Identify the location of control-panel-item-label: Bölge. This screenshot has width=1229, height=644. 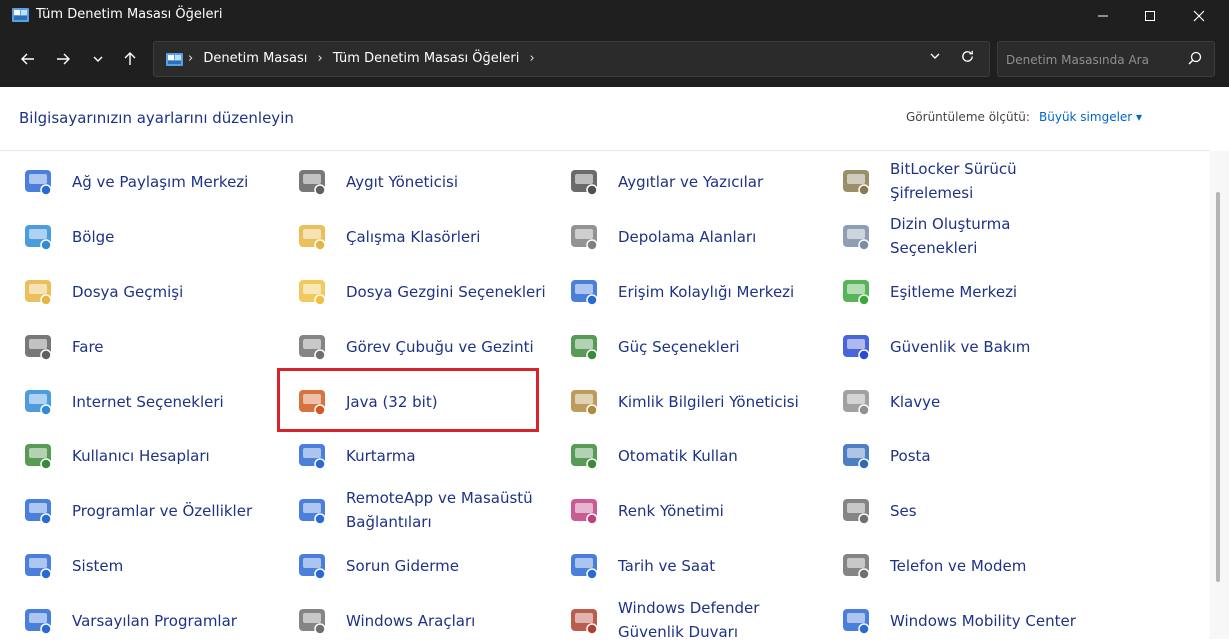
(93, 237).